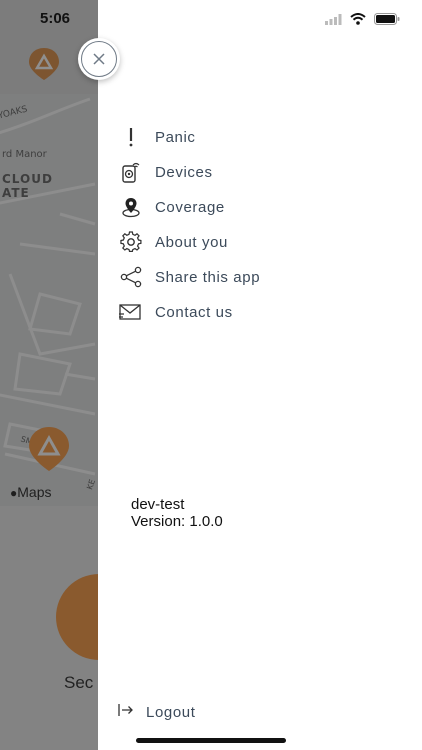 The image size is (422, 750). I want to click on status-icons, so click(362, 21).